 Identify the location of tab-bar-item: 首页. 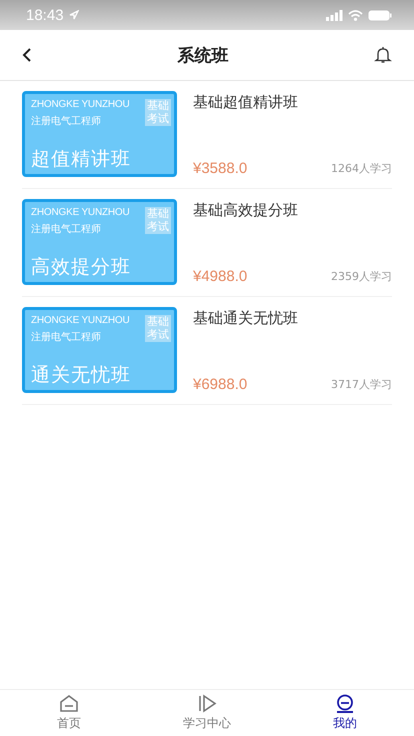
(69, 713).